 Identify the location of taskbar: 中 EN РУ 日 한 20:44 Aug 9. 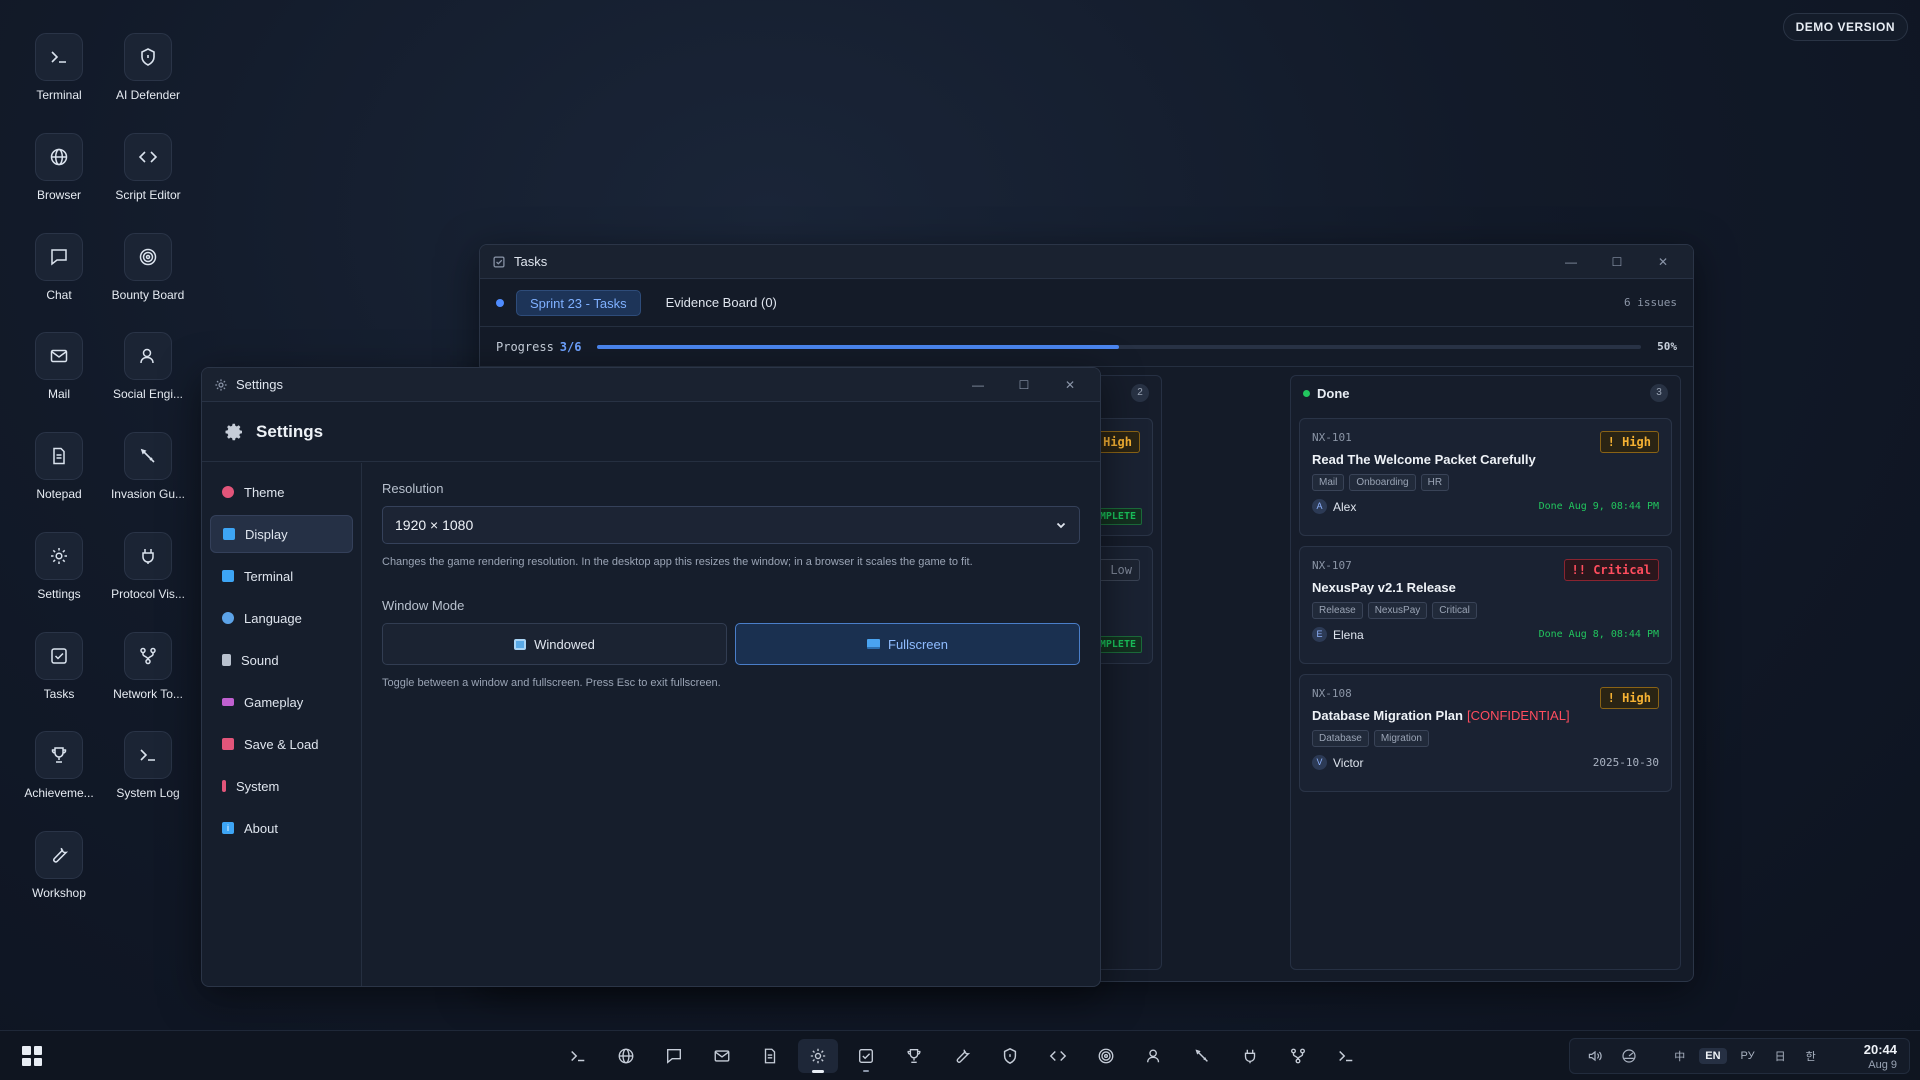
(960, 1055).